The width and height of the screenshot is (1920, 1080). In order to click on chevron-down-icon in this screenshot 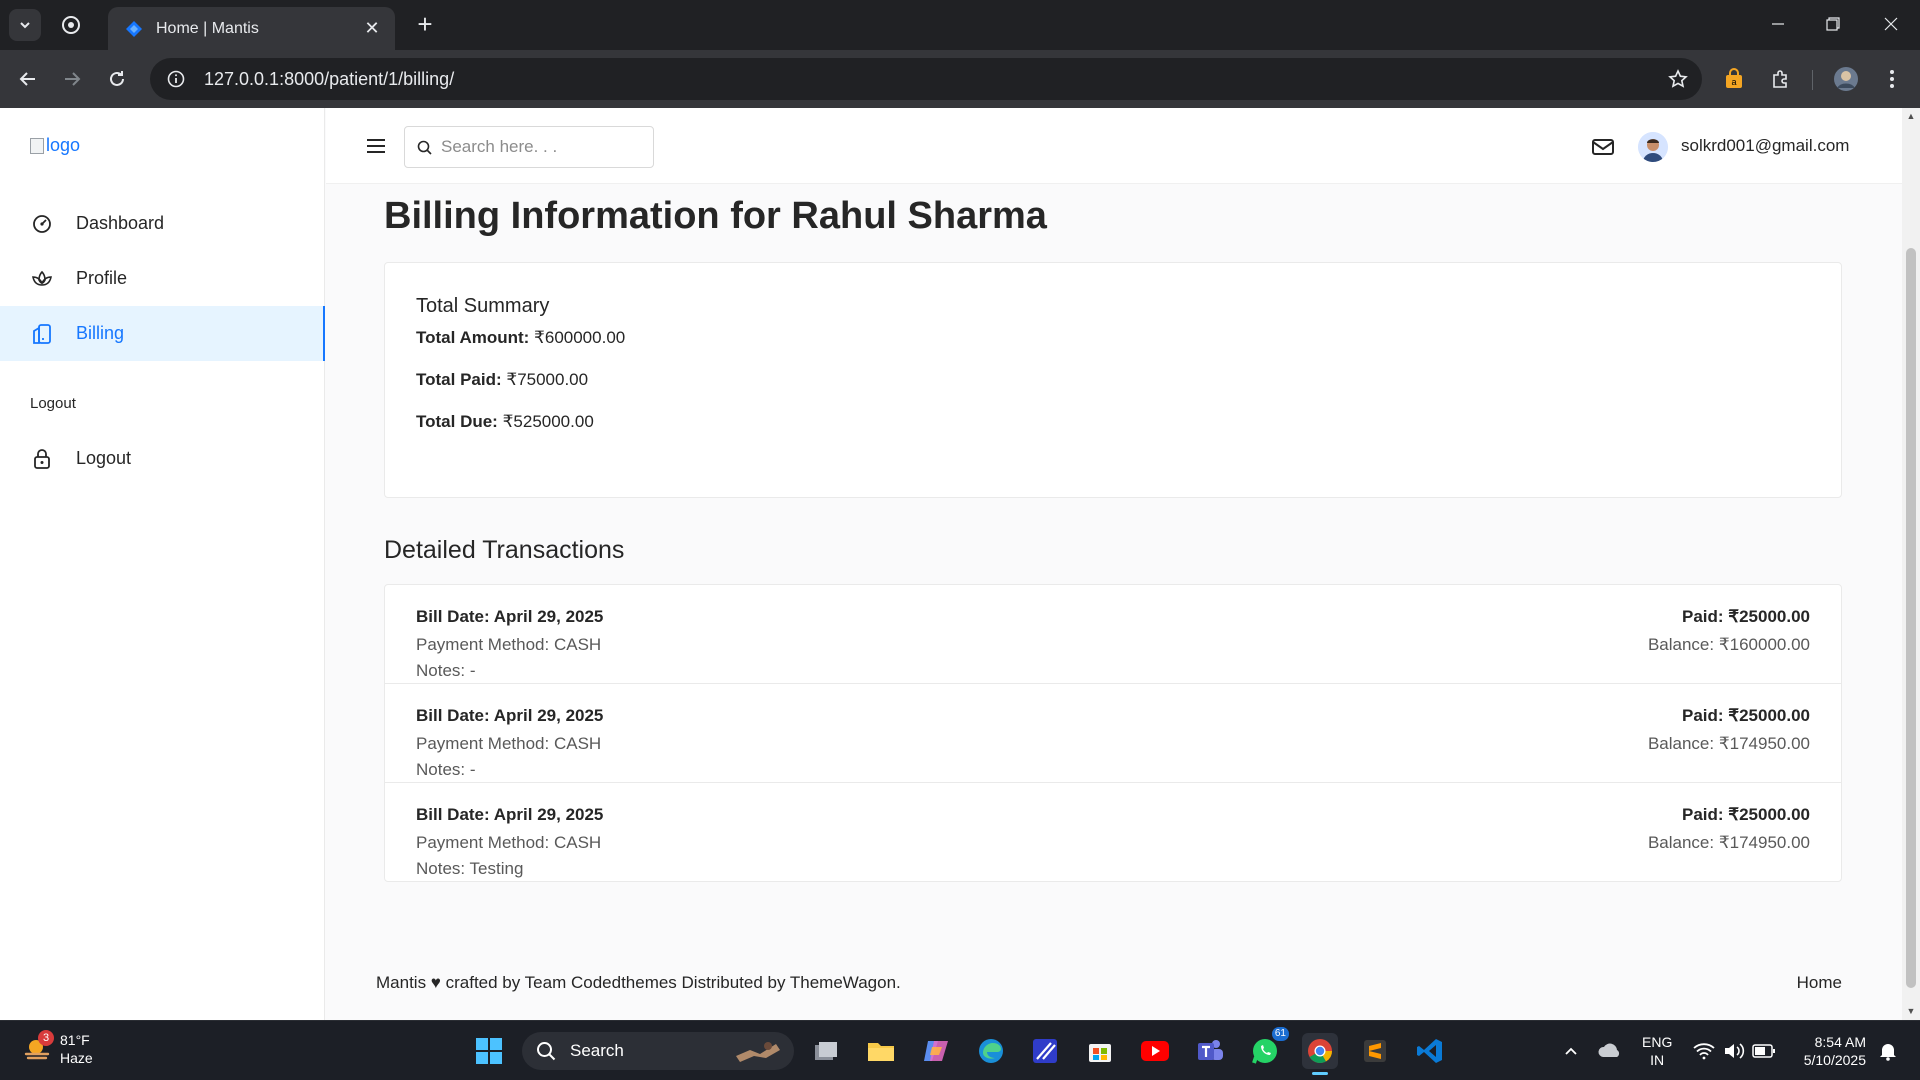, I will do `click(25, 25)`.